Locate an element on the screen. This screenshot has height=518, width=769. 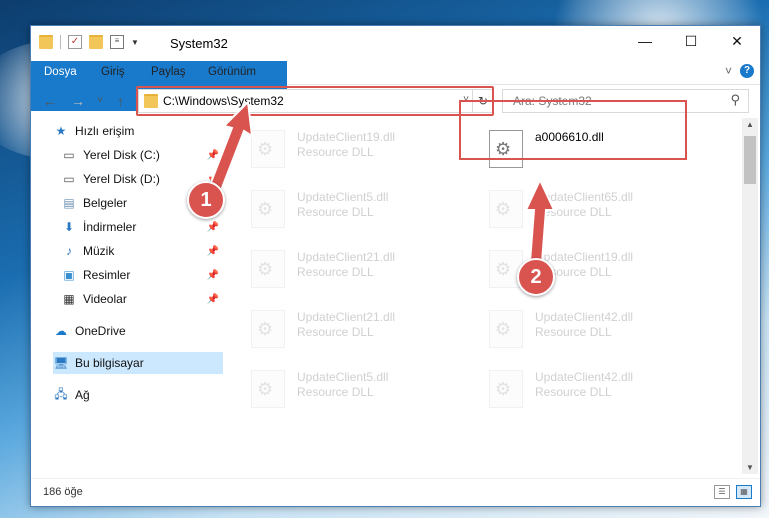
minimize-button: — is located at coordinates (645, 41).